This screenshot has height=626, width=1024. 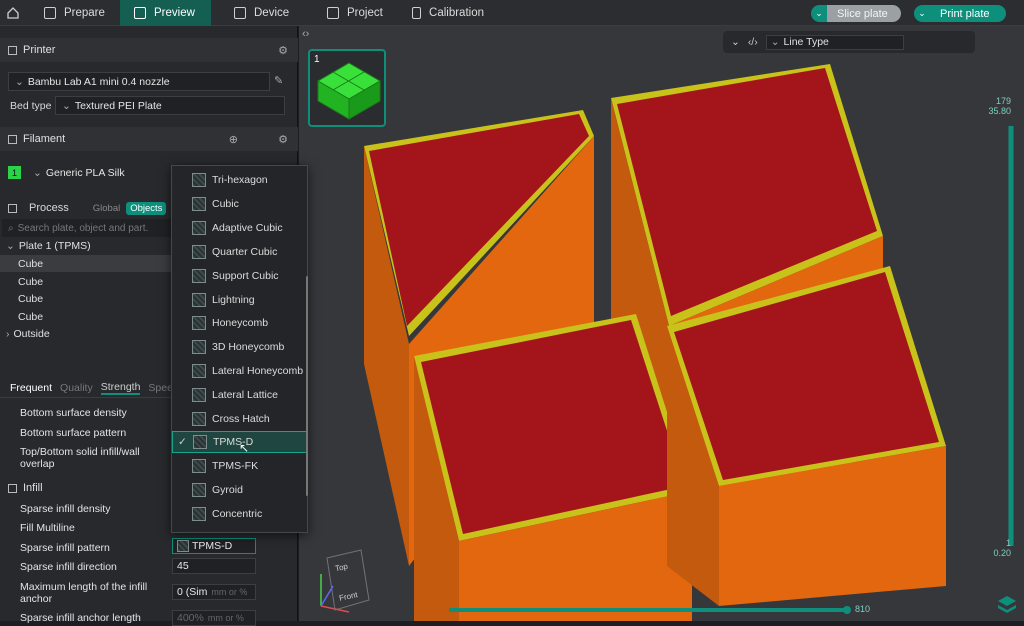 What do you see at coordinates (146, 208) in the screenshot?
I see `objects-toggle: Objects` at bounding box center [146, 208].